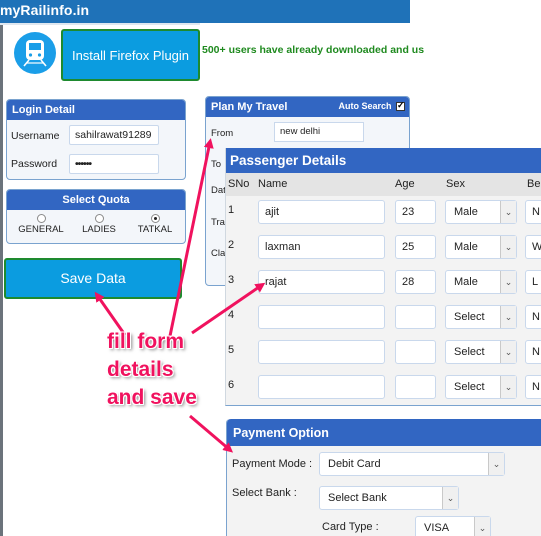 The width and height of the screenshot is (541, 536). What do you see at coordinates (145, 341) in the screenshot?
I see `annotation-line-1: fill form` at bounding box center [145, 341].